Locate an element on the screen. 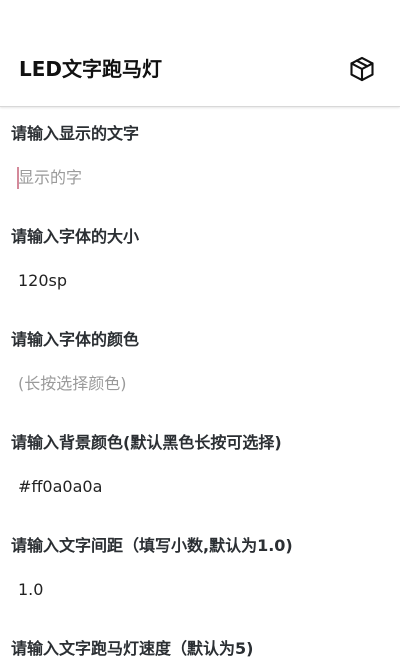 Image resolution: width=400 pixels, height=661 pixels. text-field-label: 请输入显示的文字 is located at coordinates (75, 133).